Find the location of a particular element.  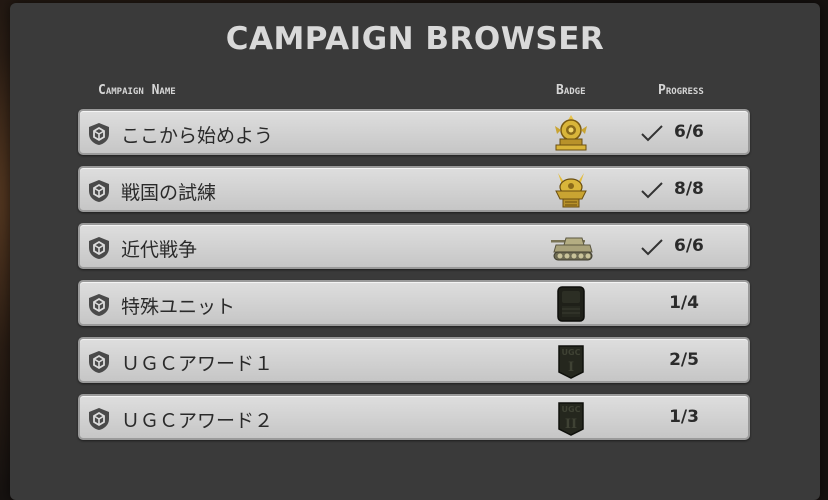

campaign-progress: 2/5 is located at coordinates (684, 360).